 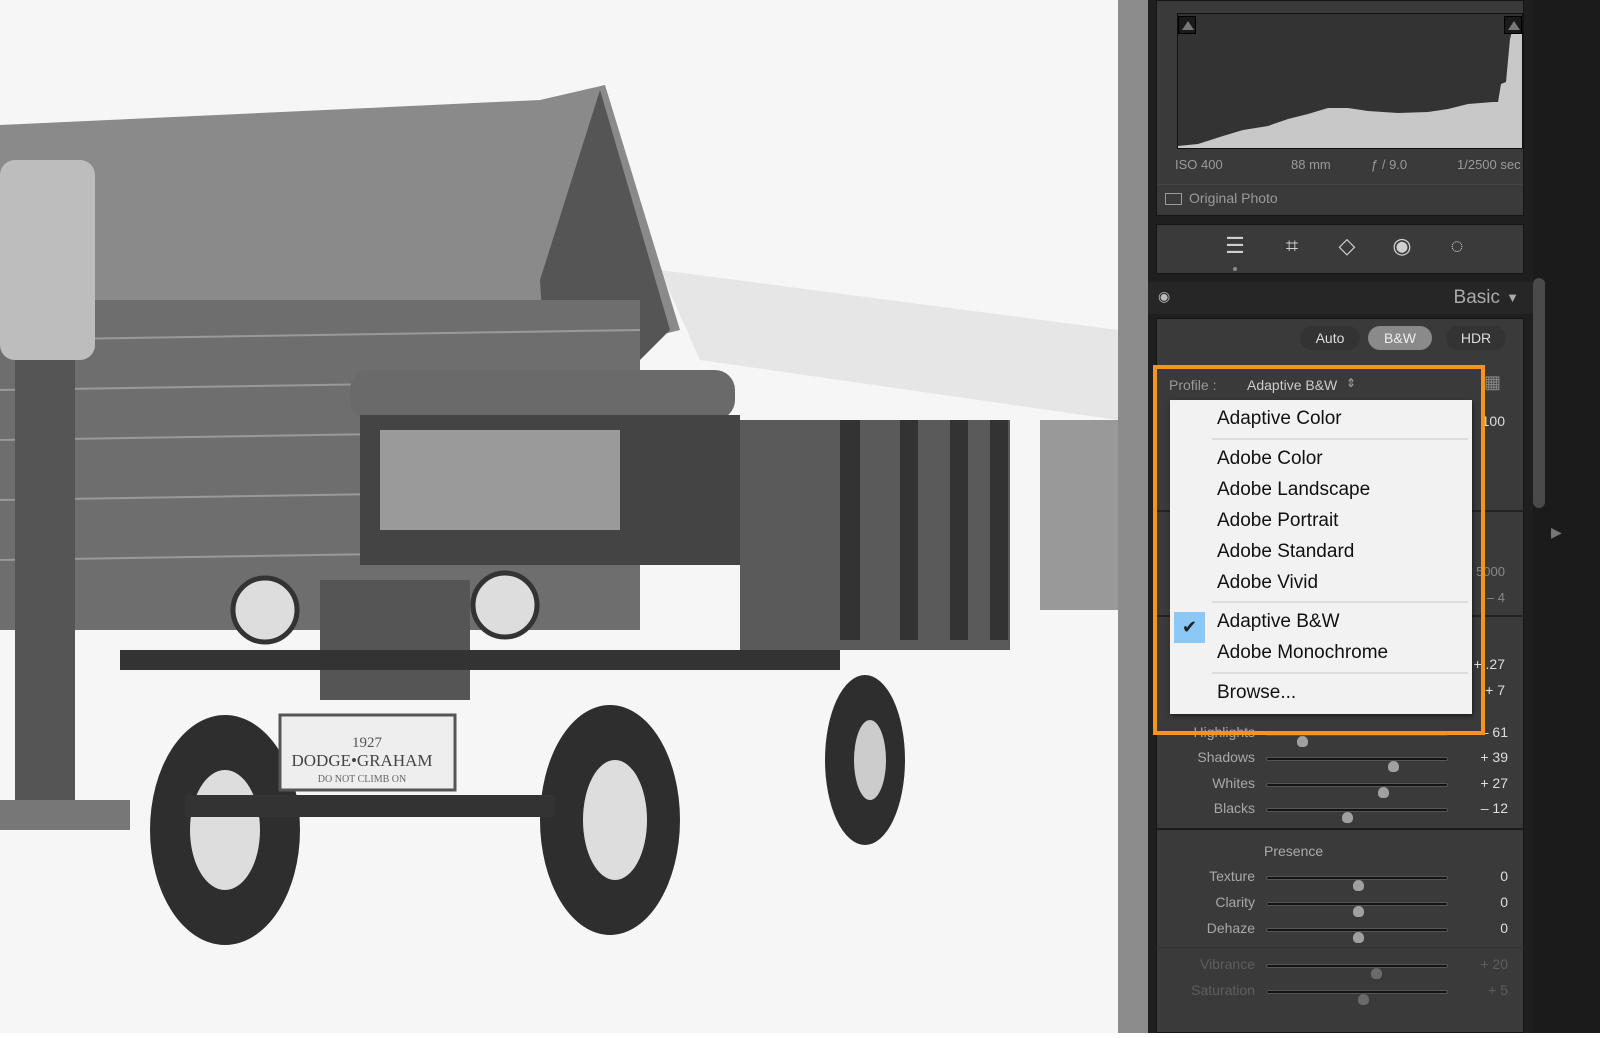 What do you see at coordinates (1347, 246) in the screenshot?
I see `healing-eraser-icon: ◇` at bounding box center [1347, 246].